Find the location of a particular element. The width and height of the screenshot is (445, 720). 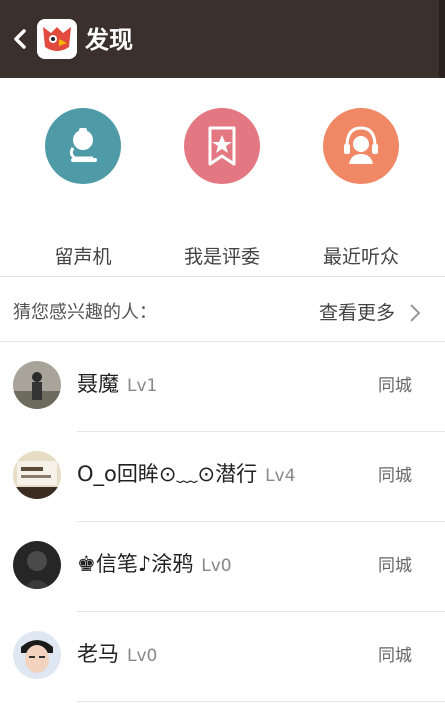

user-name: ♚信笔♪涂鸦 Lv0 is located at coordinates (154, 564).